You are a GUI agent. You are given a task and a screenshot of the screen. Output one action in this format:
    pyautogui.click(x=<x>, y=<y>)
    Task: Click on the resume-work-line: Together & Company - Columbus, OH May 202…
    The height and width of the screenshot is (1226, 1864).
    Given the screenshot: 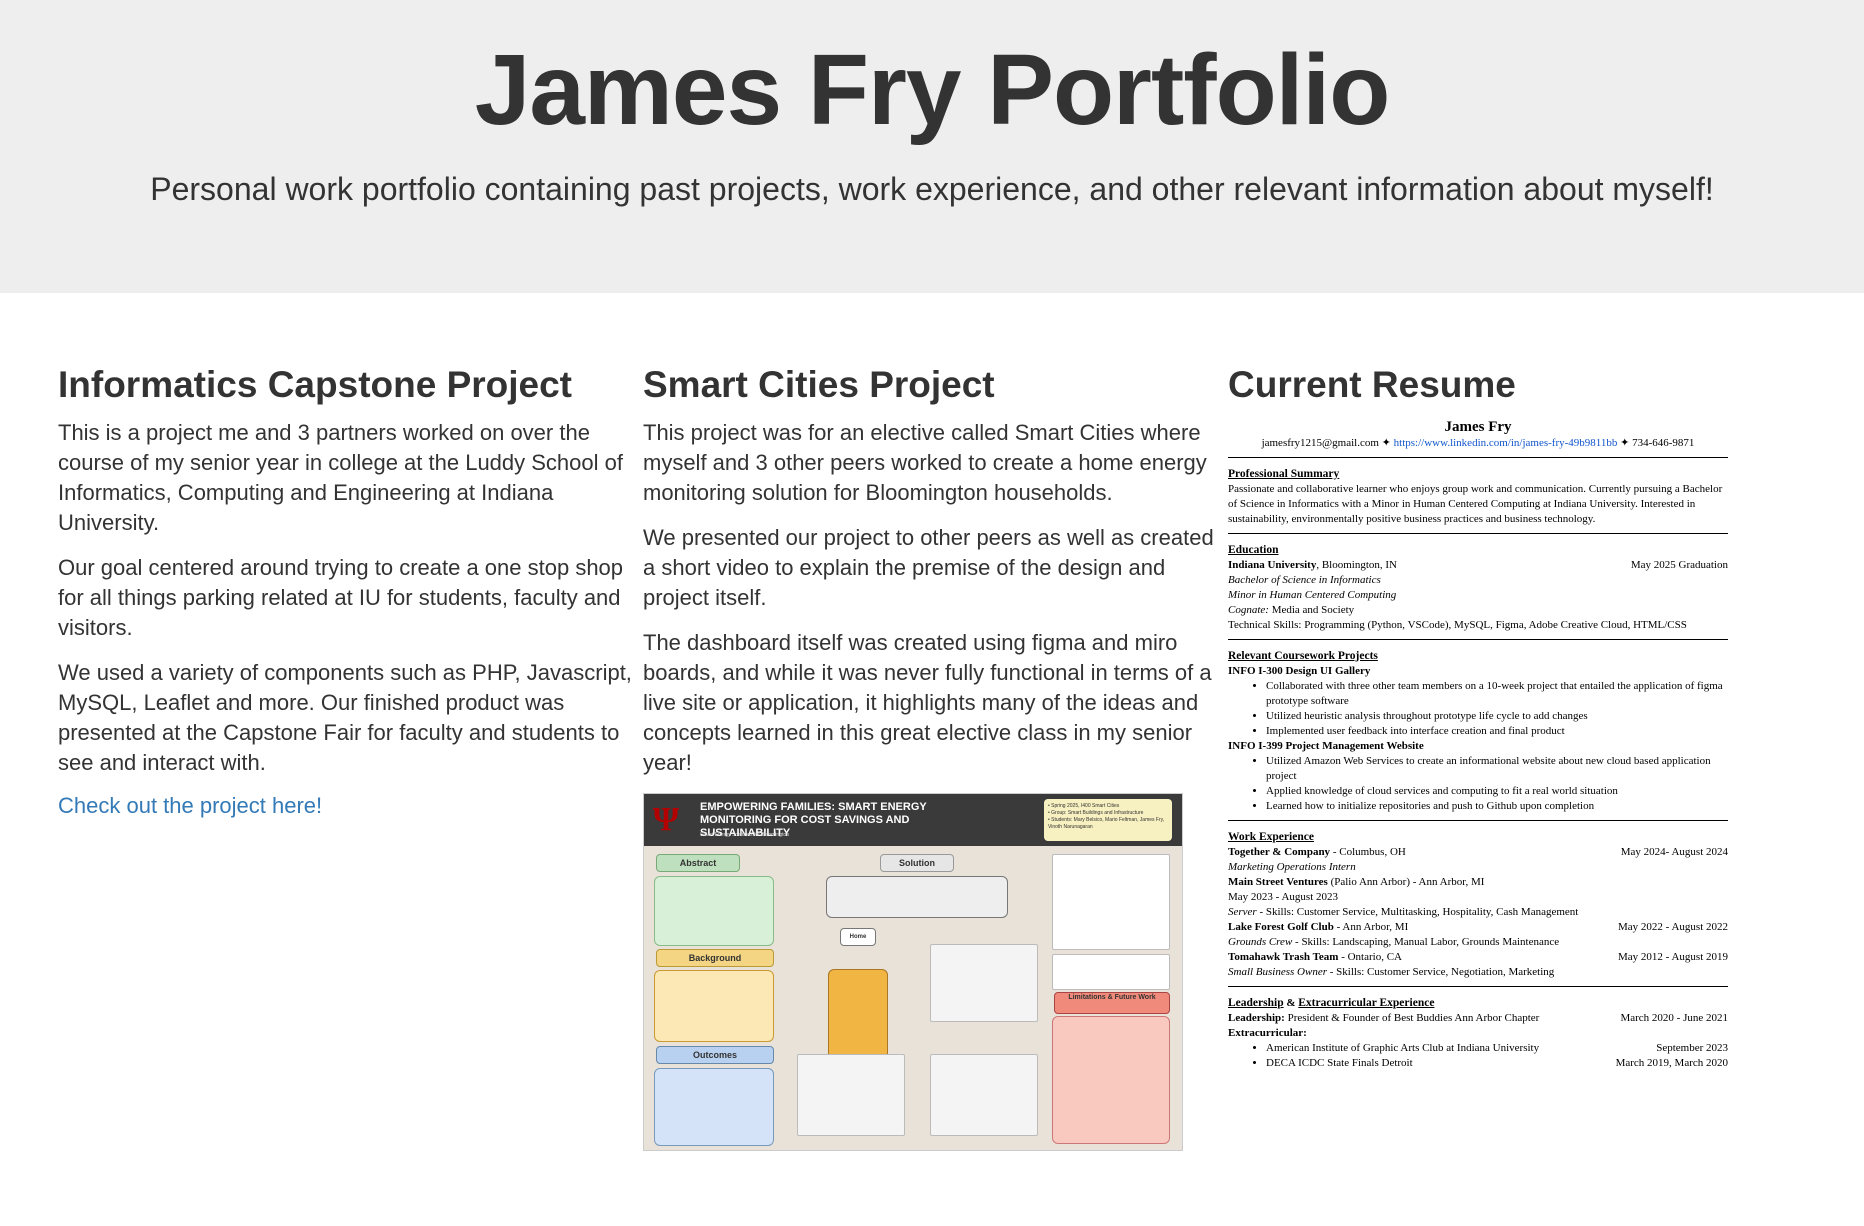 What is the action you would take?
    pyautogui.click(x=1478, y=852)
    